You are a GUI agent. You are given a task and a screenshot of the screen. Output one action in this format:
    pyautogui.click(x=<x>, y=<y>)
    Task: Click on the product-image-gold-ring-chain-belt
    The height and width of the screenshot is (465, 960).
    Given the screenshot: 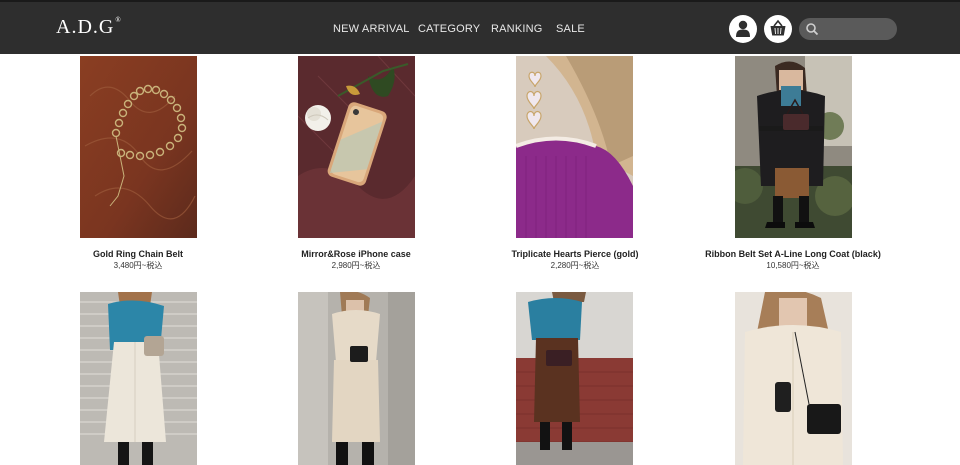 What is the action you would take?
    pyautogui.click(x=138, y=147)
    